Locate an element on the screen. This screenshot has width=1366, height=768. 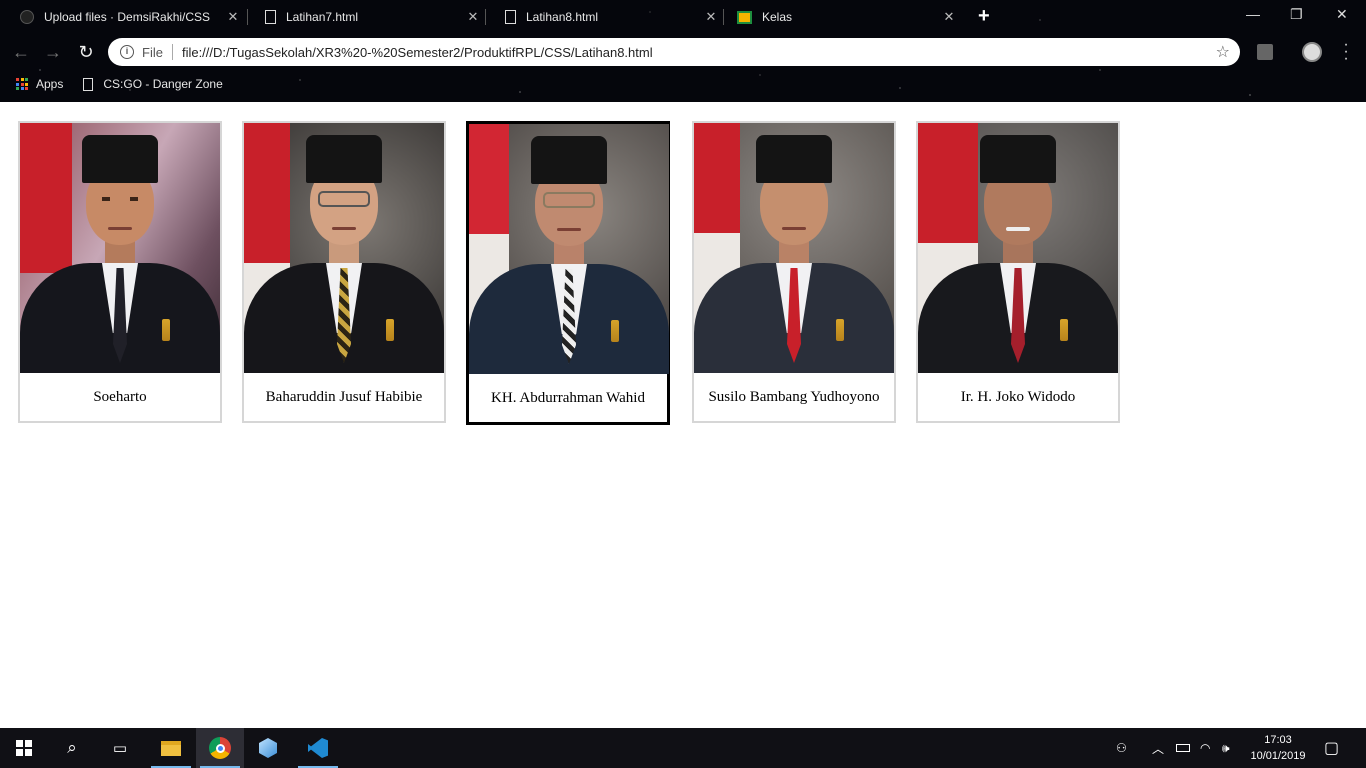
back-icon: ← is located at coordinates (21, 52).